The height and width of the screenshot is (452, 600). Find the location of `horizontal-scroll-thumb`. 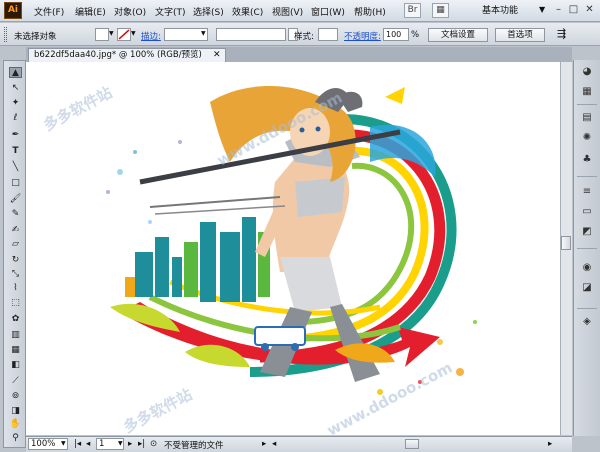

horizontal-scroll-thumb is located at coordinates (412, 444).